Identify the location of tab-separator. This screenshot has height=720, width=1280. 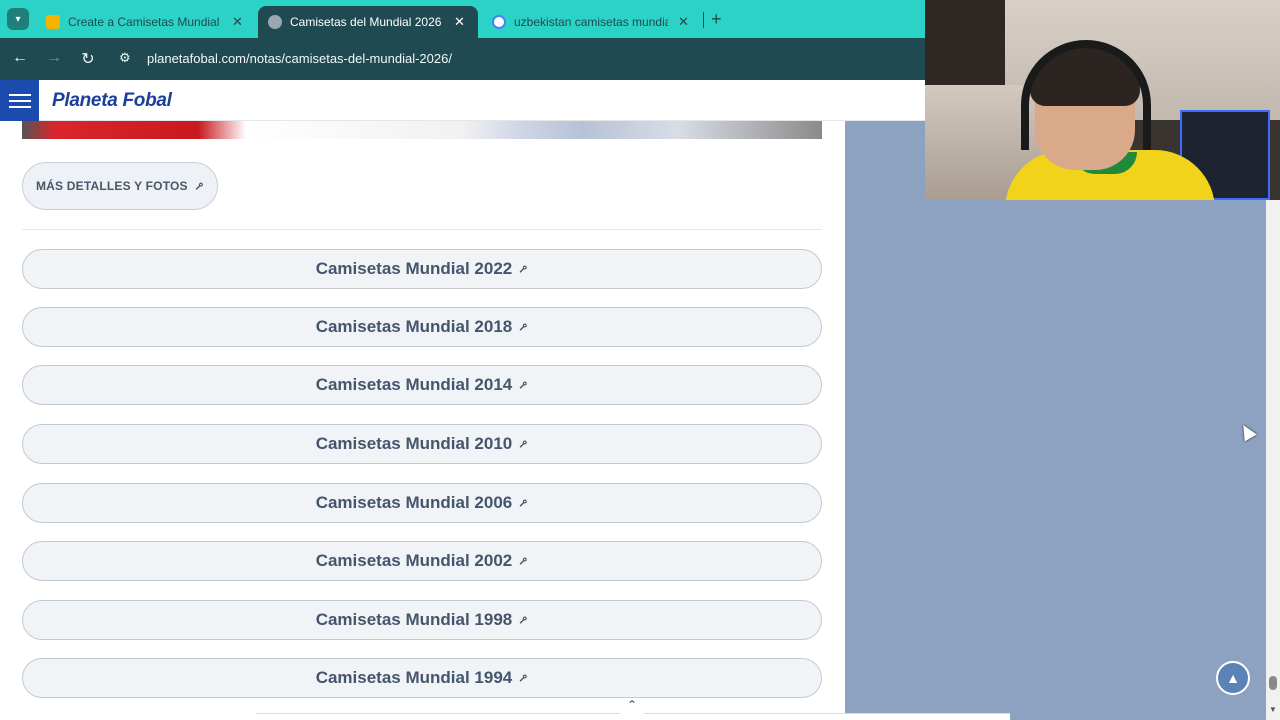
(703, 20).